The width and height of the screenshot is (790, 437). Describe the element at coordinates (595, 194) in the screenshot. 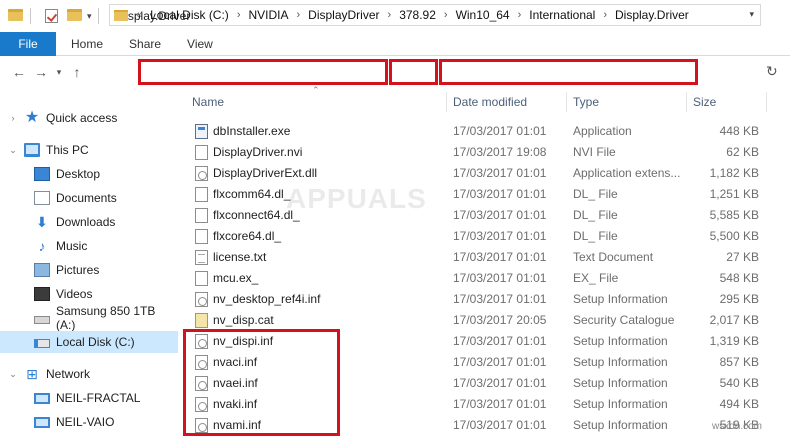

I see `file-type: DL_ File` at that location.